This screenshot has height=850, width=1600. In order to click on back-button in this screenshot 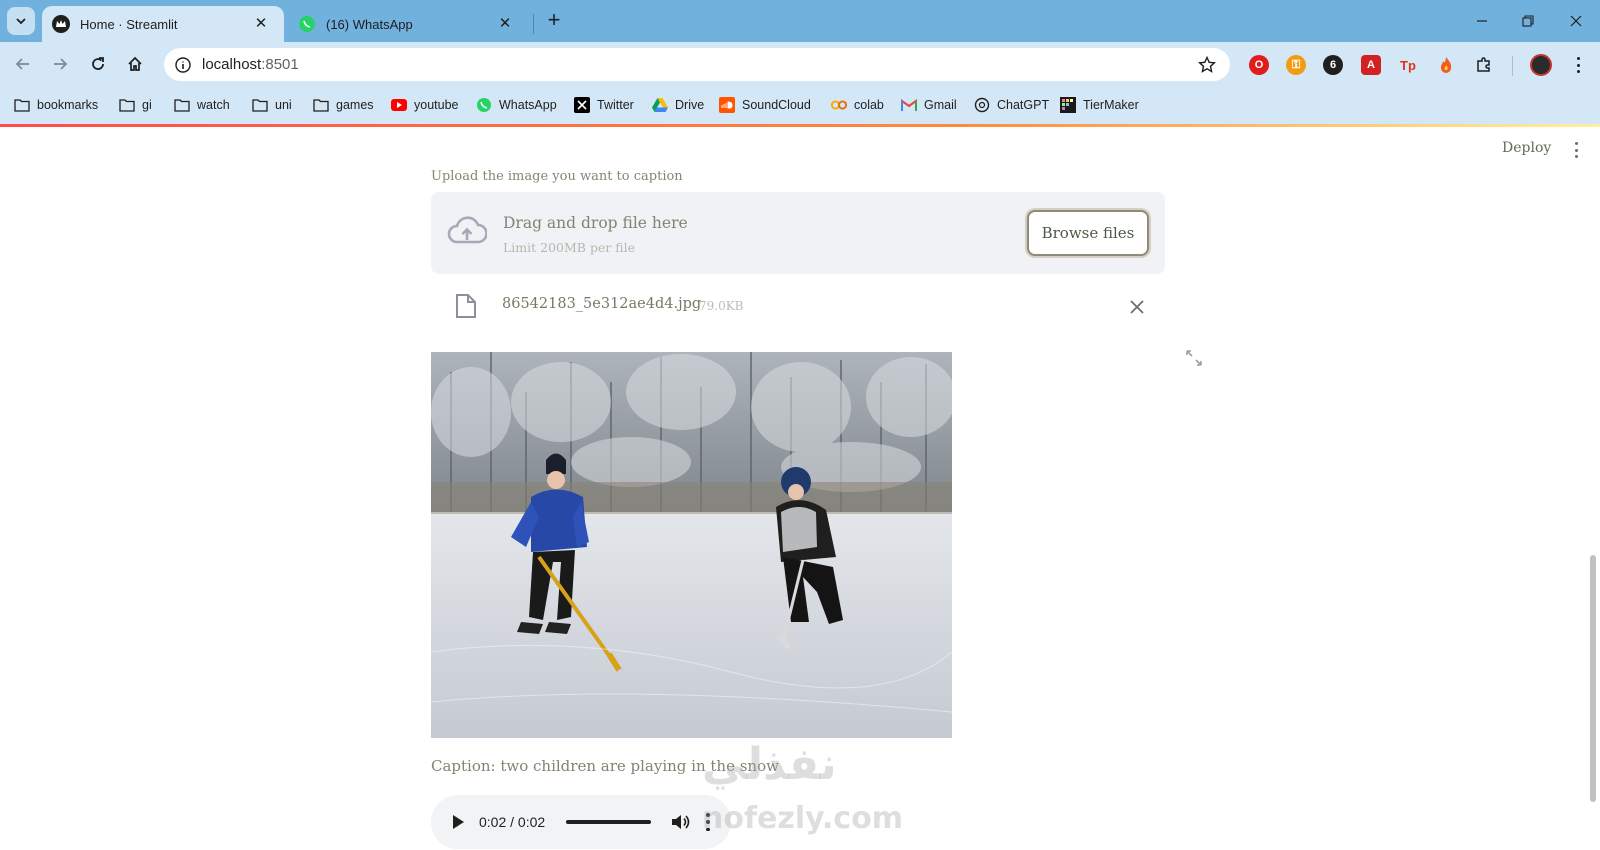, I will do `click(23, 64)`.